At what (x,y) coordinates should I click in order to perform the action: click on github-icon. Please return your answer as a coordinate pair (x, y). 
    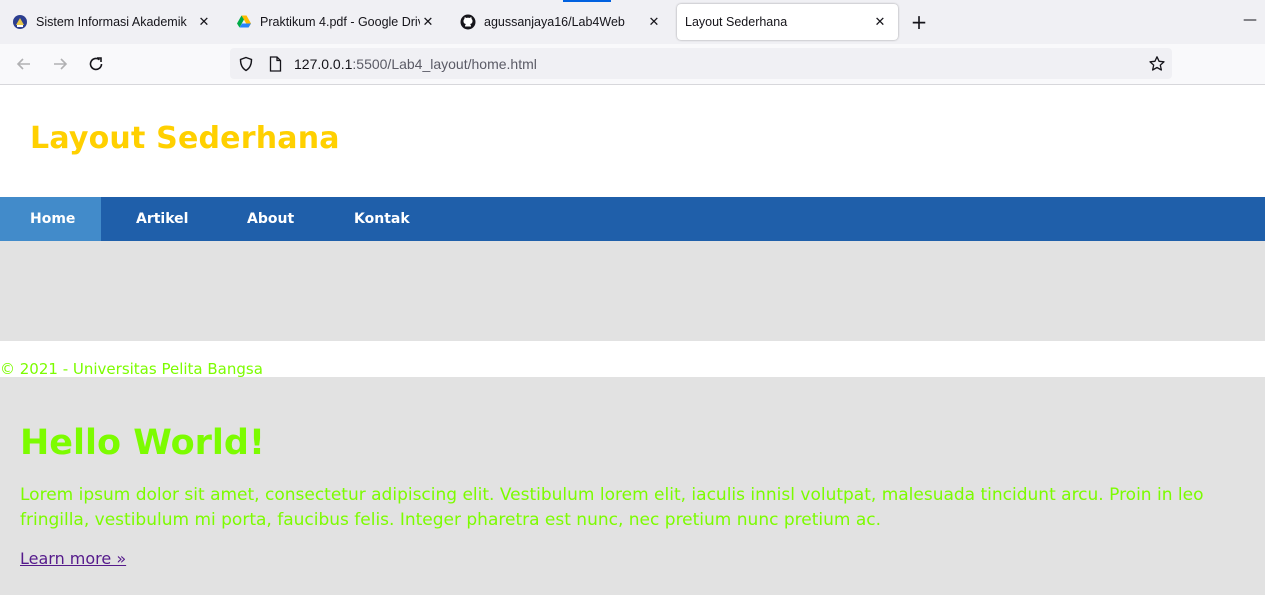
    Looking at the image, I should click on (468, 22).